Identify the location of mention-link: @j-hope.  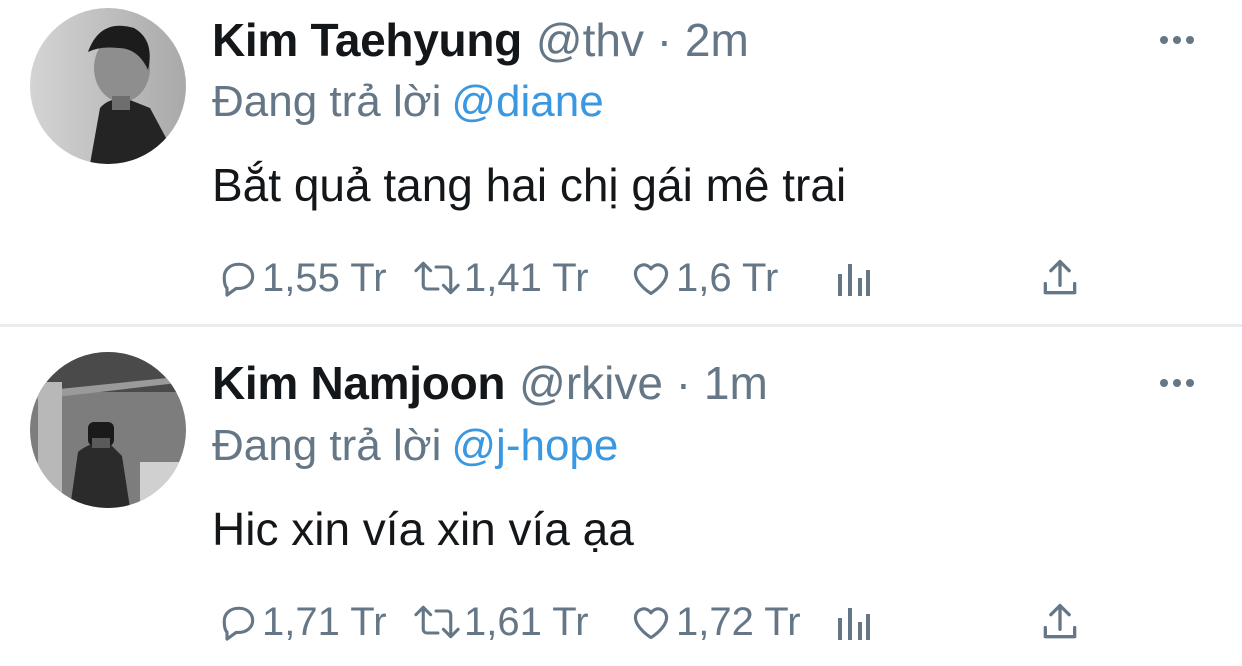
(534, 445).